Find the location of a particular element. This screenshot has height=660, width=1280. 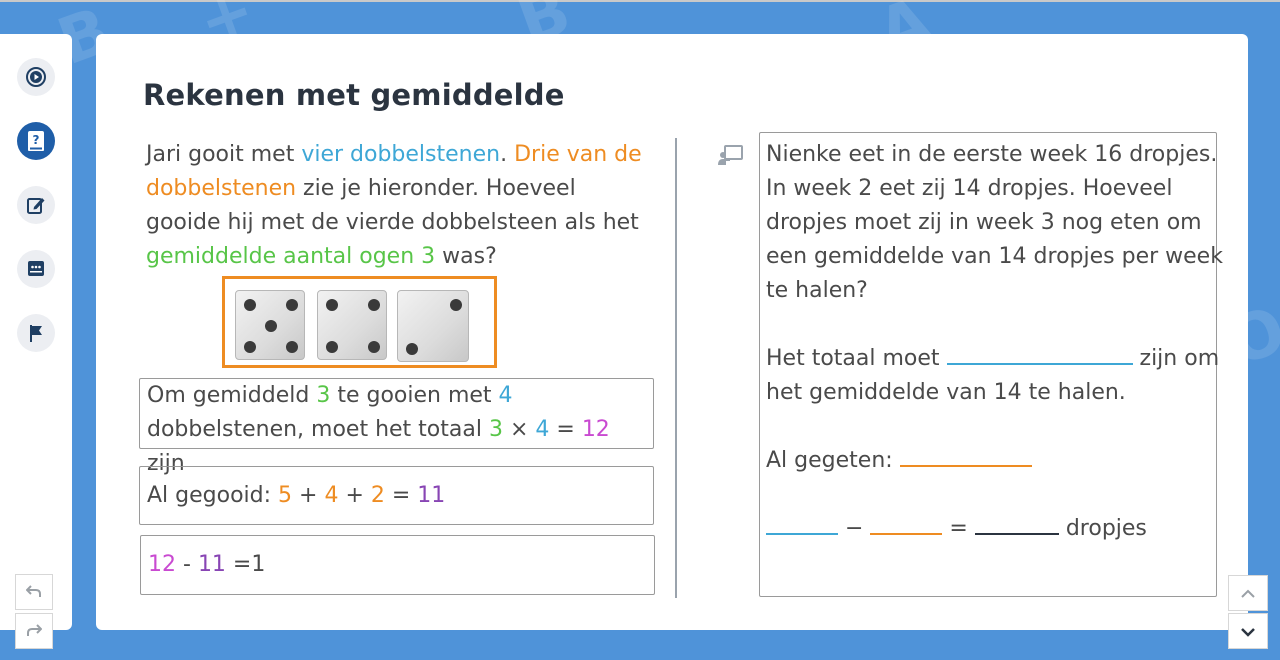

exercise-line: Nienke eet in de eerste week 16 dropjes. is located at coordinates (992, 154).